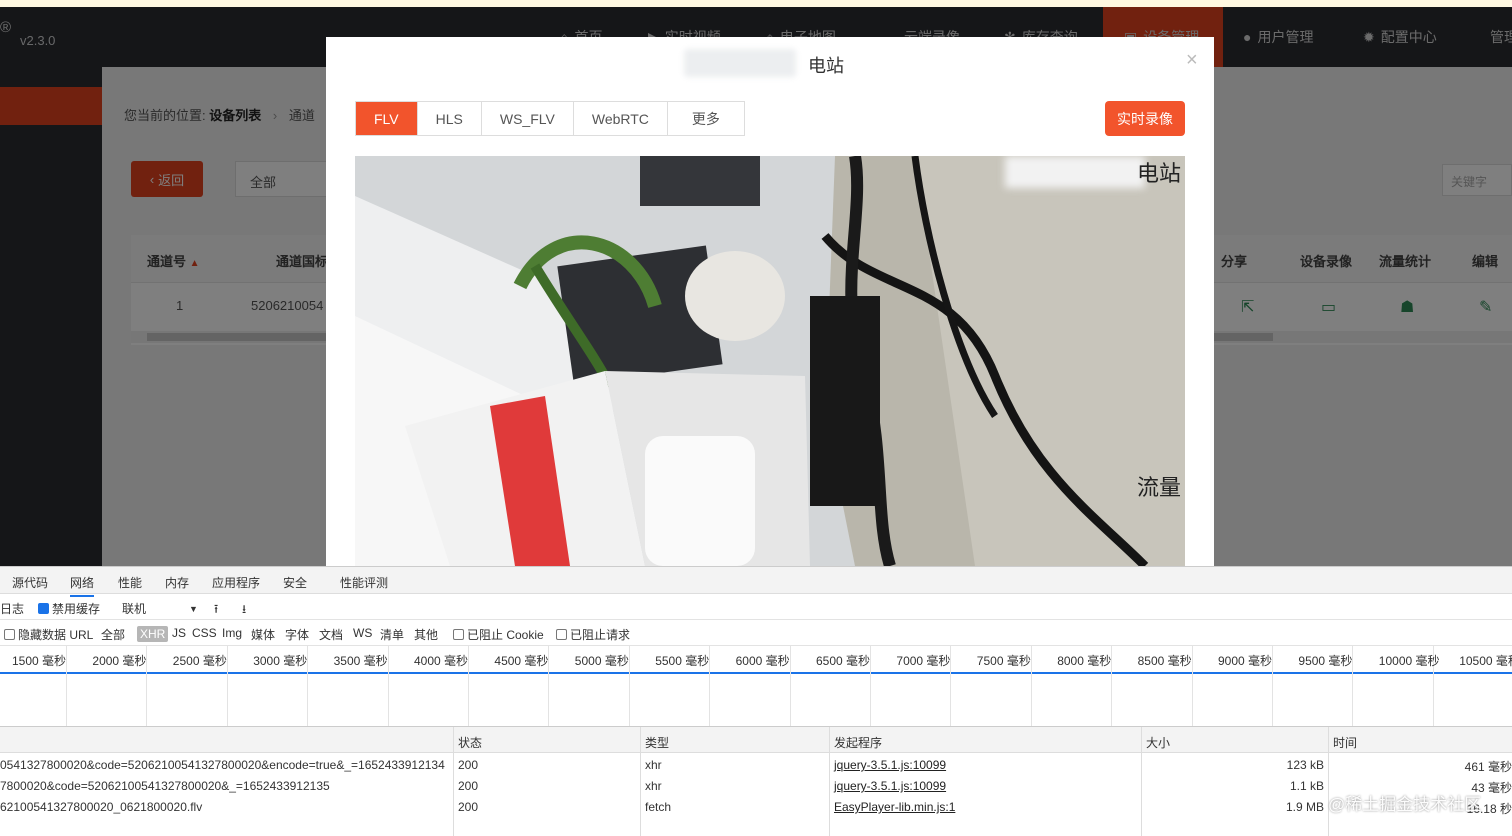 The height and width of the screenshot is (836, 1512). What do you see at coordinates (1003, 661) in the screenshot?
I see `timeline-tick-label: 7500 毫秒` at bounding box center [1003, 661].